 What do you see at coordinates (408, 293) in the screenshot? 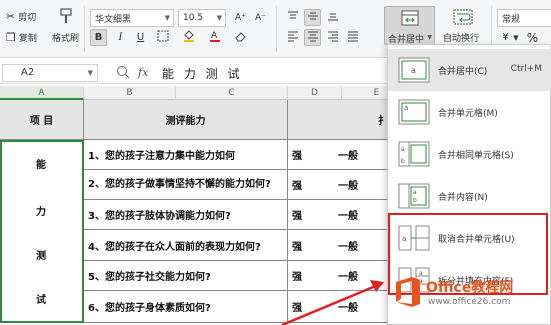
I see `office-logo-icon` at bounding box center [408, 293].